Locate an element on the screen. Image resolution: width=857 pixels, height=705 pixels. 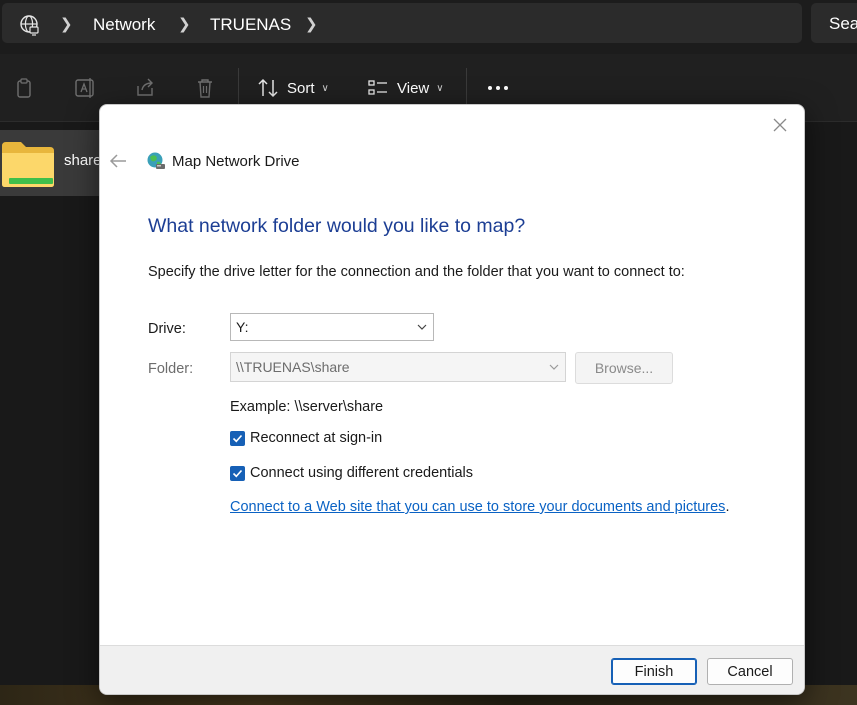
dialog-footer: Finish Cancel is located at coordinates (452, 669).